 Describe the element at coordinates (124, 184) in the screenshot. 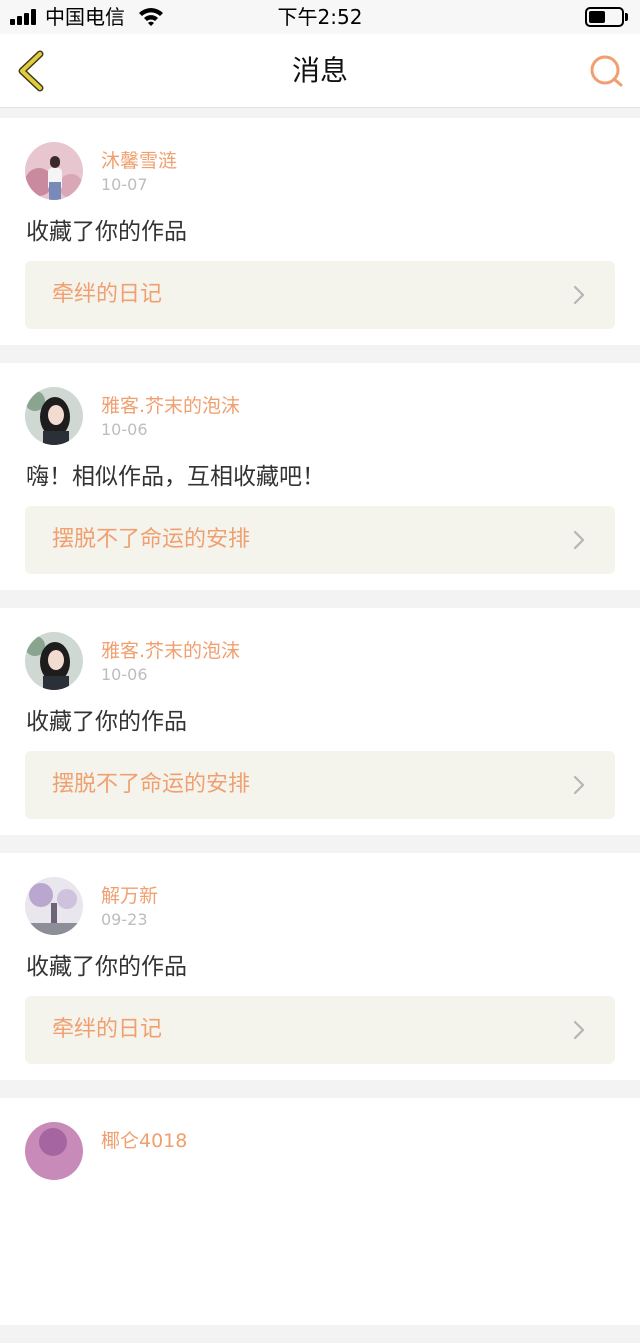

I see `message-date: 10-07` at that location.